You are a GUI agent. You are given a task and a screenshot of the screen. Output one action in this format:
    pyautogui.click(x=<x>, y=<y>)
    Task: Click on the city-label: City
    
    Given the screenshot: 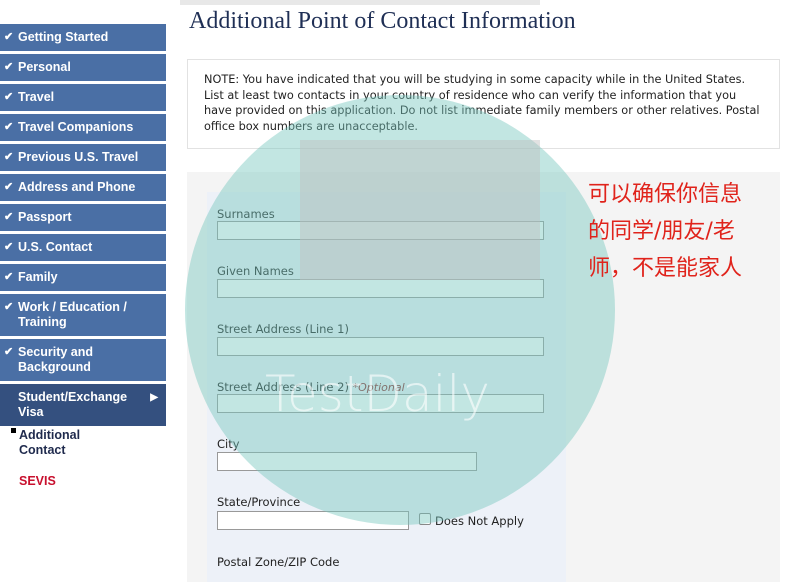 What is the action you would take?
    pyautogui.click(x=228, y=444)
    